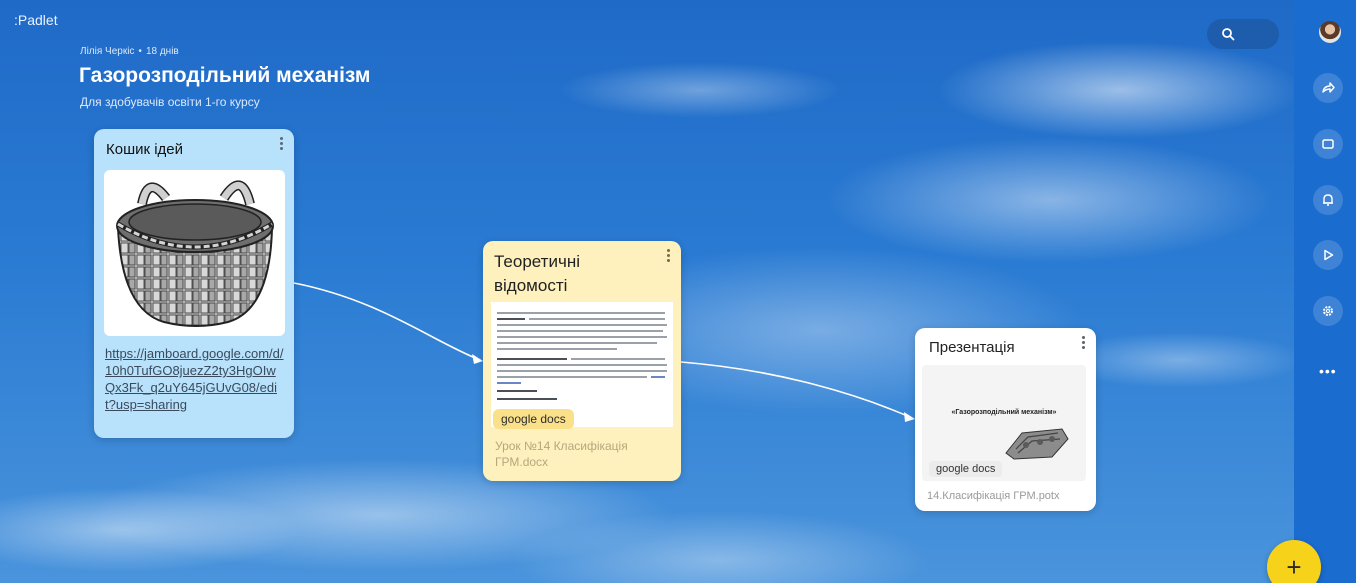 This screenshot has width=1356, height=583. I want to click on post-title: Кошик ідей, so click(145, 149).